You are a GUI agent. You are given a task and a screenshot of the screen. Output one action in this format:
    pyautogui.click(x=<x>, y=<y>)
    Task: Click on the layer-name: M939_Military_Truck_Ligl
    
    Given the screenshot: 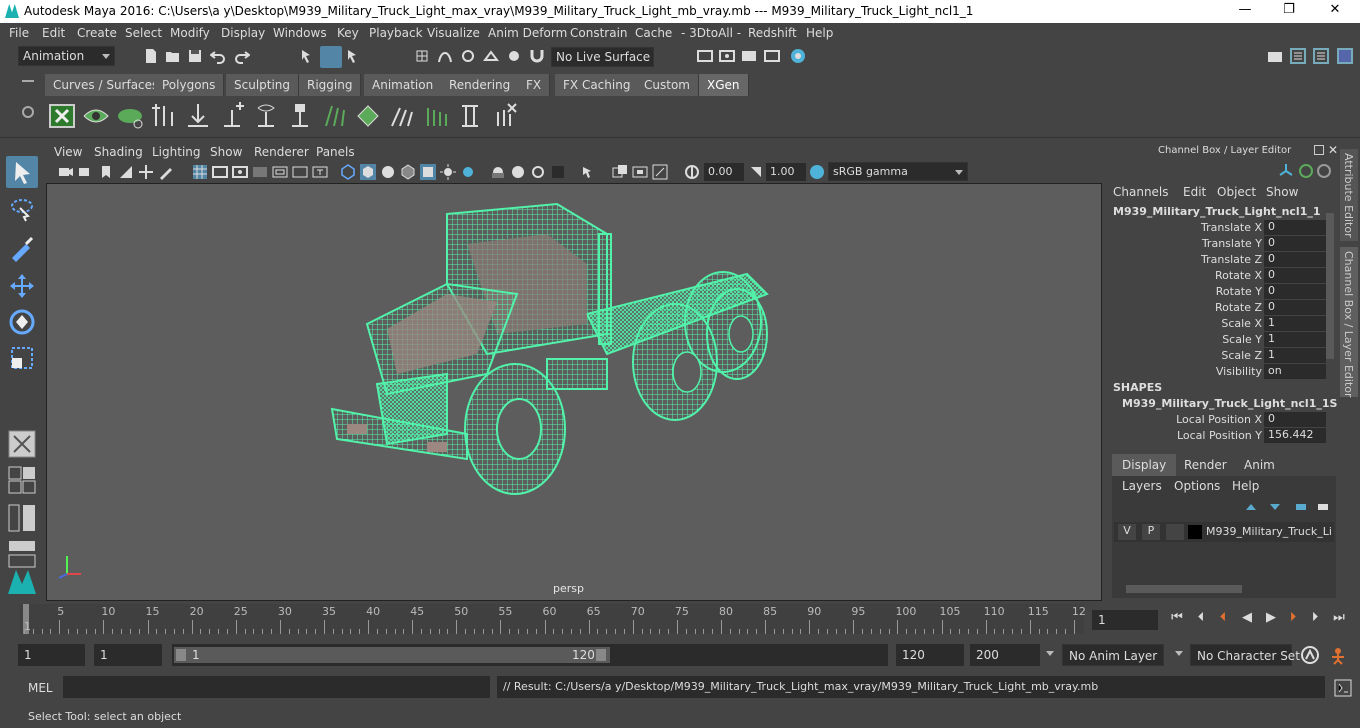 What is the action you would take?
    pyautogui.click(x=1269, y=531)
    